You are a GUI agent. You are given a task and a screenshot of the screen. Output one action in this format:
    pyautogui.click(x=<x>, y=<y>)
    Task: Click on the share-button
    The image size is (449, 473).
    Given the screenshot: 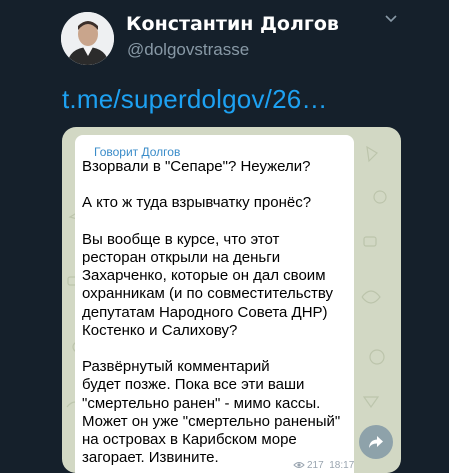 What is the action you would take?
    pyautogui.click(x=376, y=442)
    